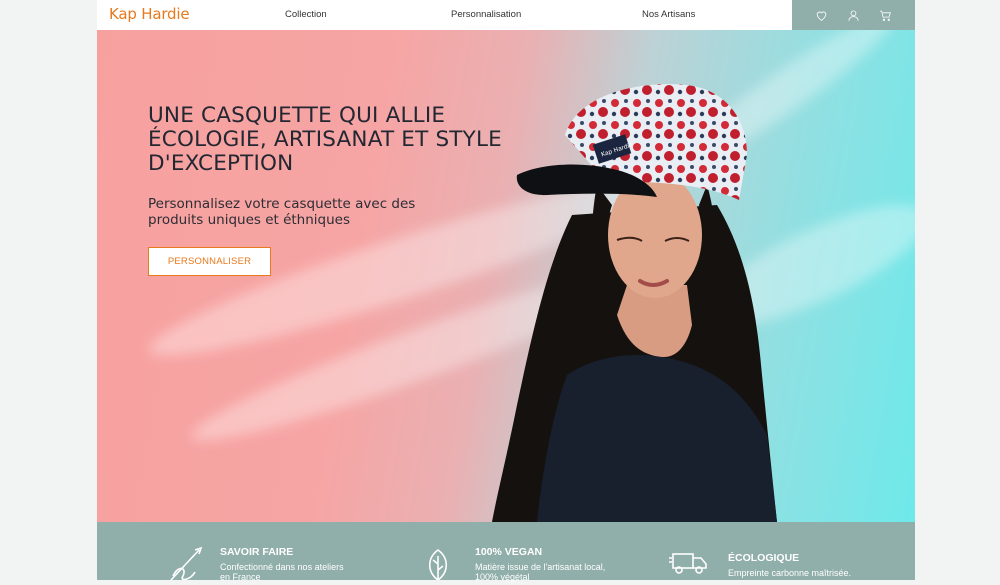 This screenshot has width=1000, height=585. What do you see at coordinates (509, 552) in the screenshot?
I see `feature-title: 100% VEGAN` at bounding box center [509, 552].